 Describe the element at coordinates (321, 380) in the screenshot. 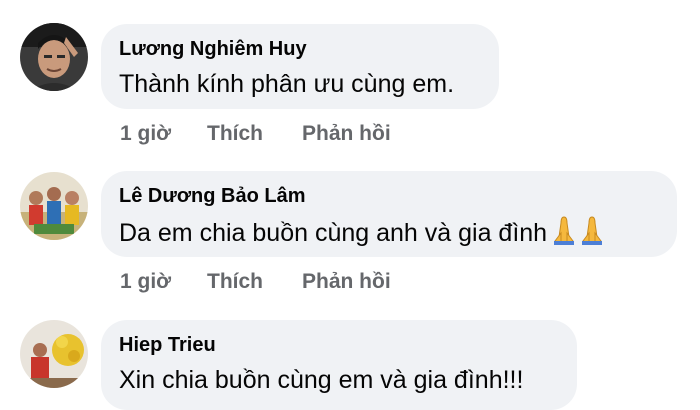

I see `comment-text: Xin chia buồn cùng em và gia đình!!!` at that location.